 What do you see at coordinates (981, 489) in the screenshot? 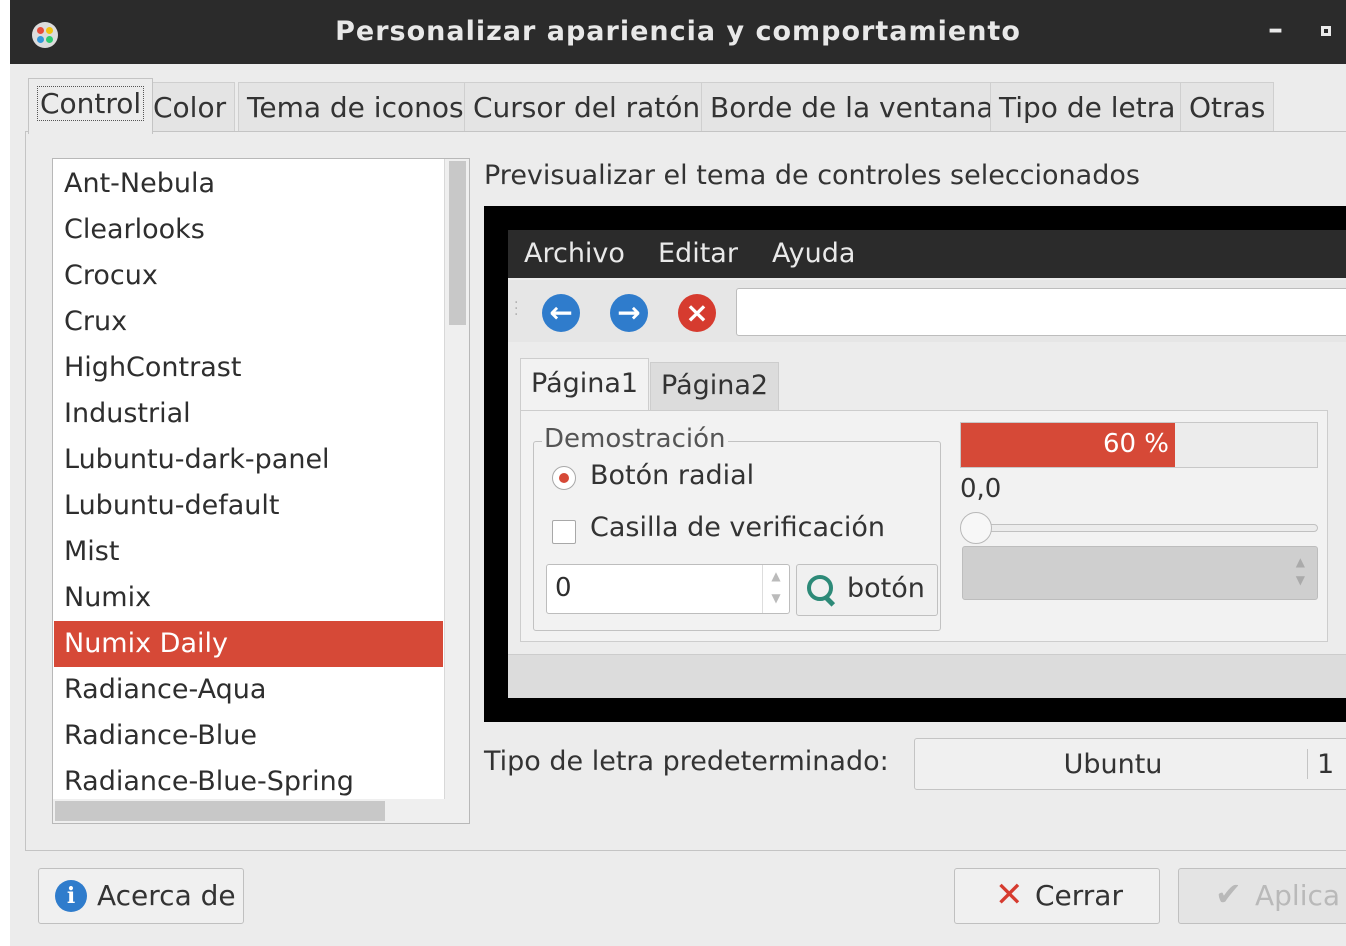
I see `scale-value: 0,0` at bounding box center [981, 489].